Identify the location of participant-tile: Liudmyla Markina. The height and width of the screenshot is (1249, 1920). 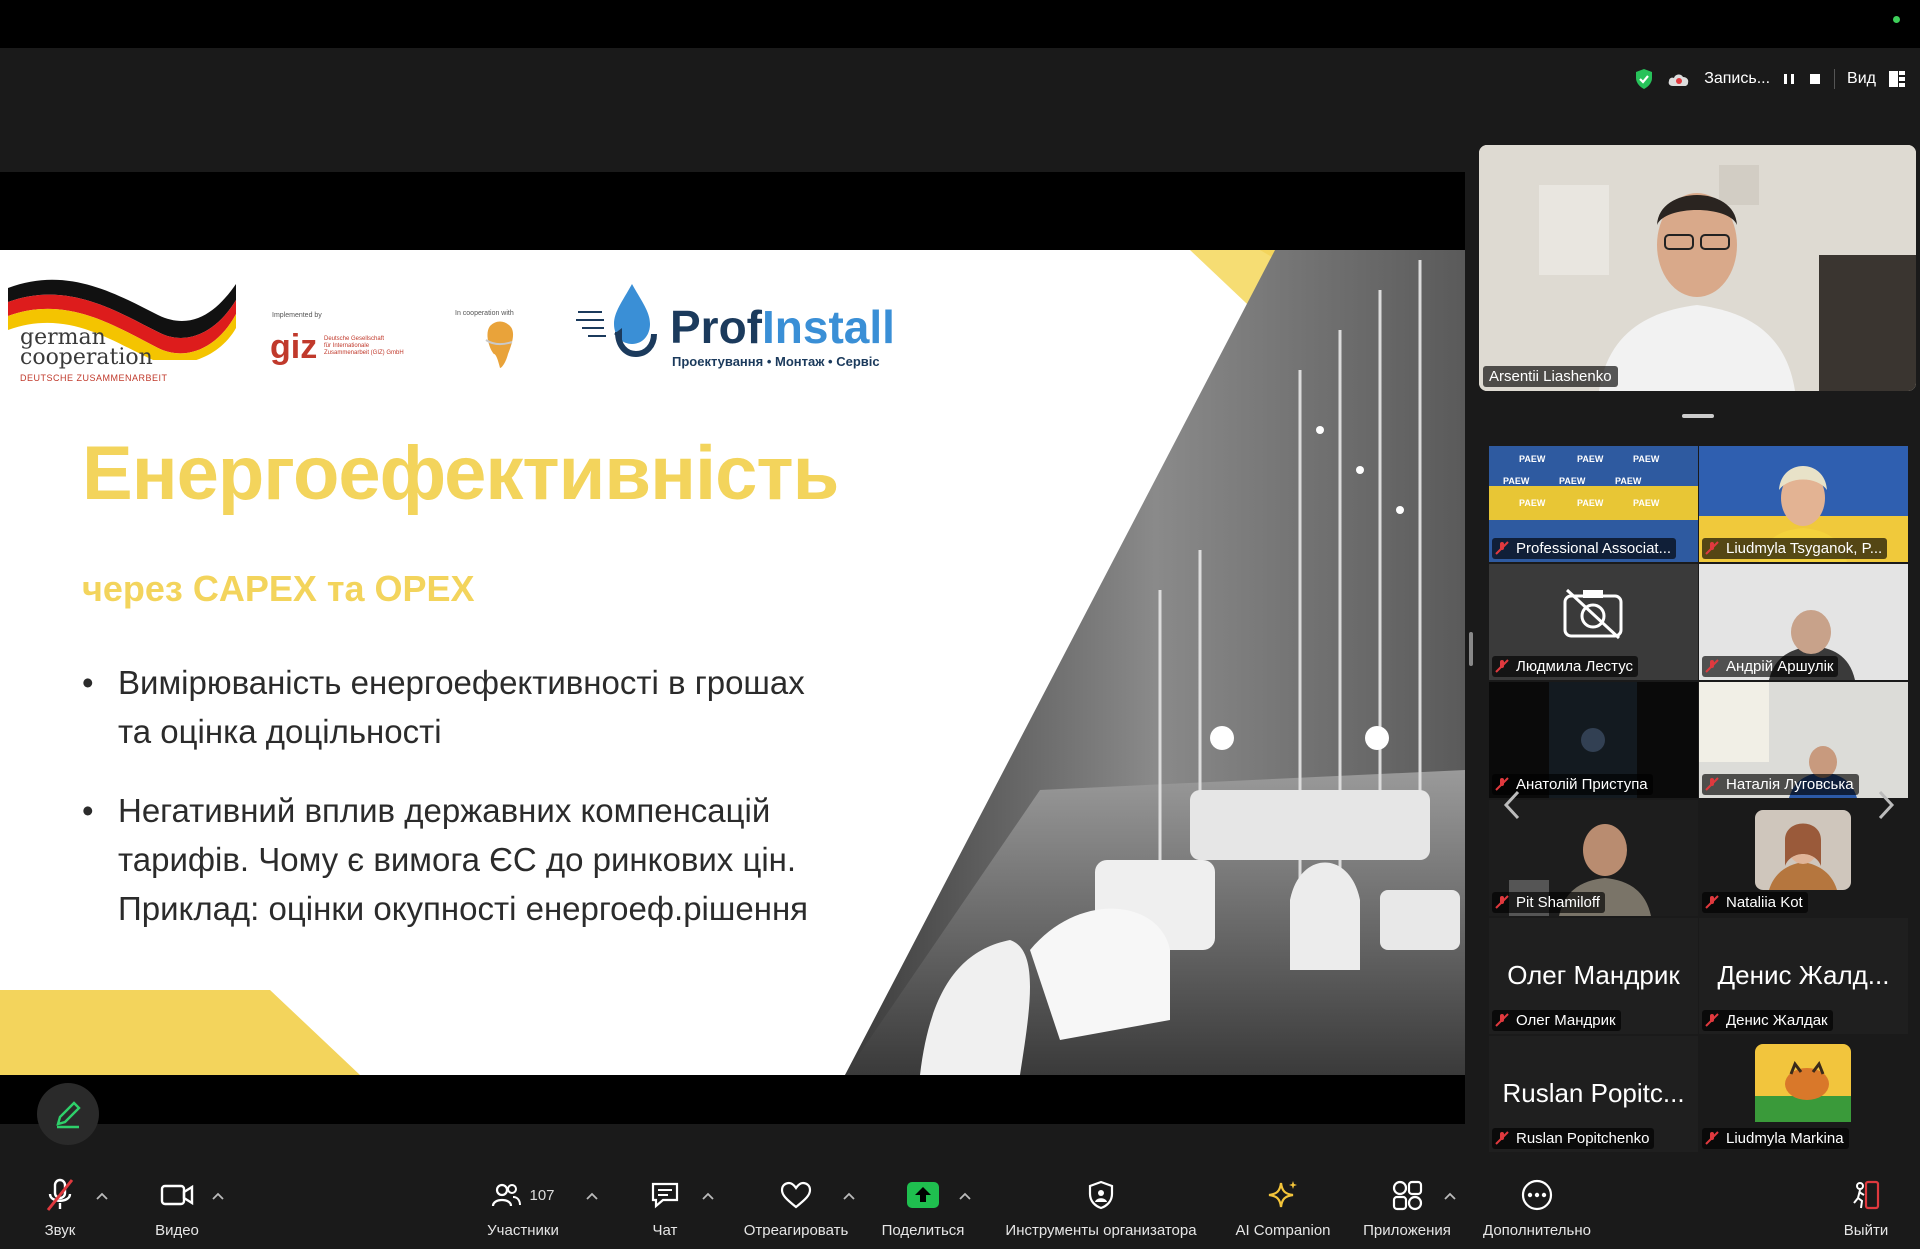
(1803, 1094).